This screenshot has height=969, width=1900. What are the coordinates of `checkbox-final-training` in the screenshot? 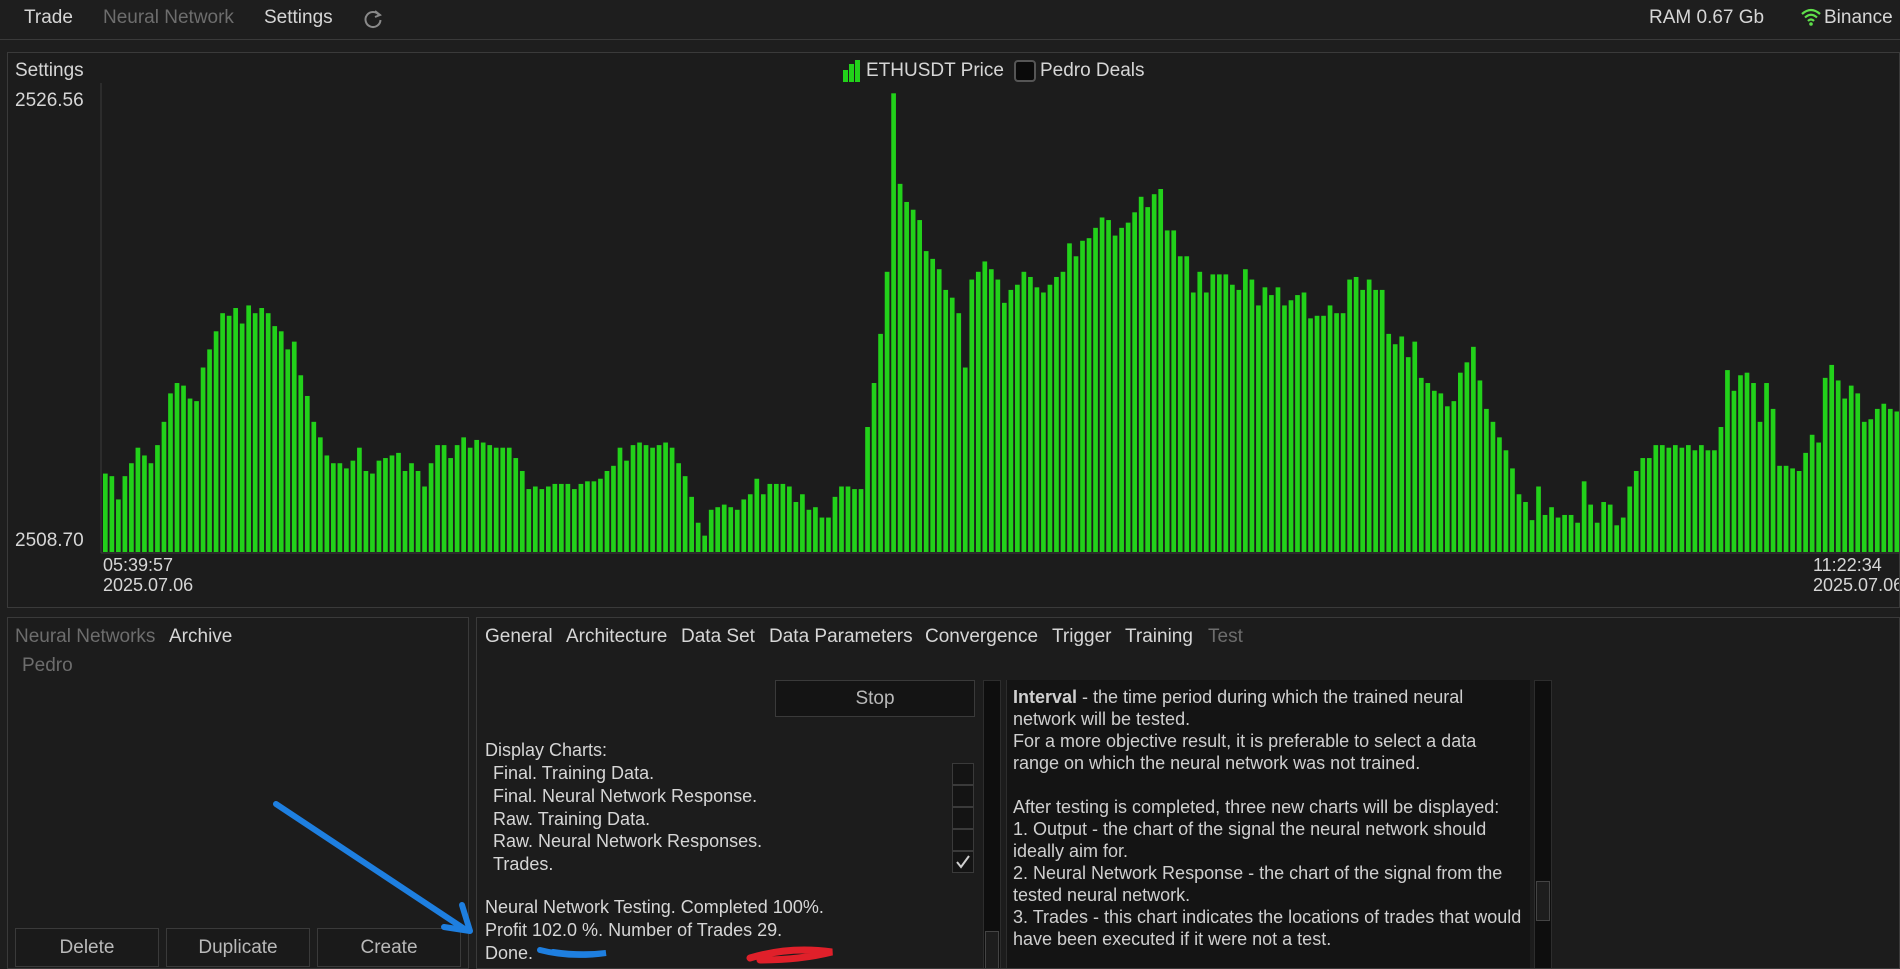 It's located at (963, 774).